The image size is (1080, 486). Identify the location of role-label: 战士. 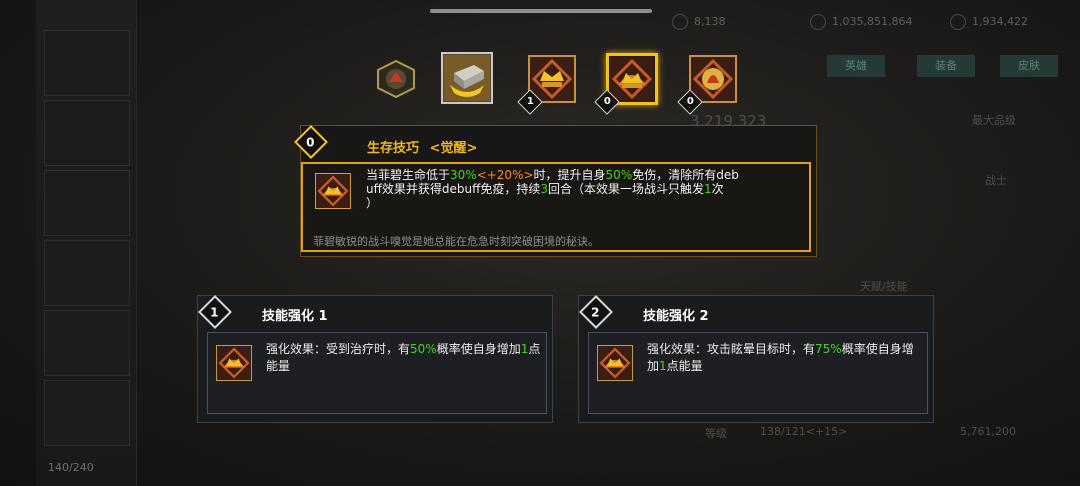
(996, 180).